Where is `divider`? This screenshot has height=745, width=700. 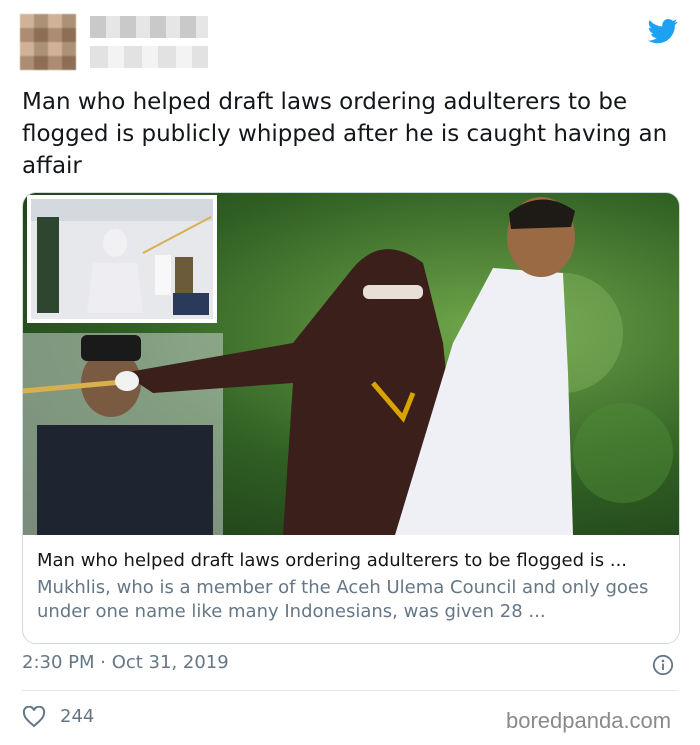 divider is located at coordinates (350, 690).